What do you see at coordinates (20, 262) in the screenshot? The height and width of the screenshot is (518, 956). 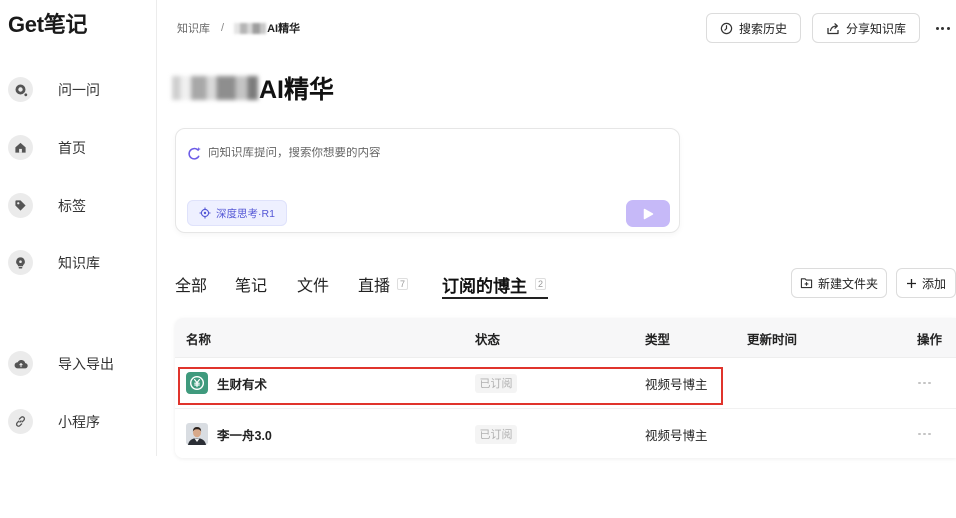 I see `bulb-icon` at bounding box center [20, 262].